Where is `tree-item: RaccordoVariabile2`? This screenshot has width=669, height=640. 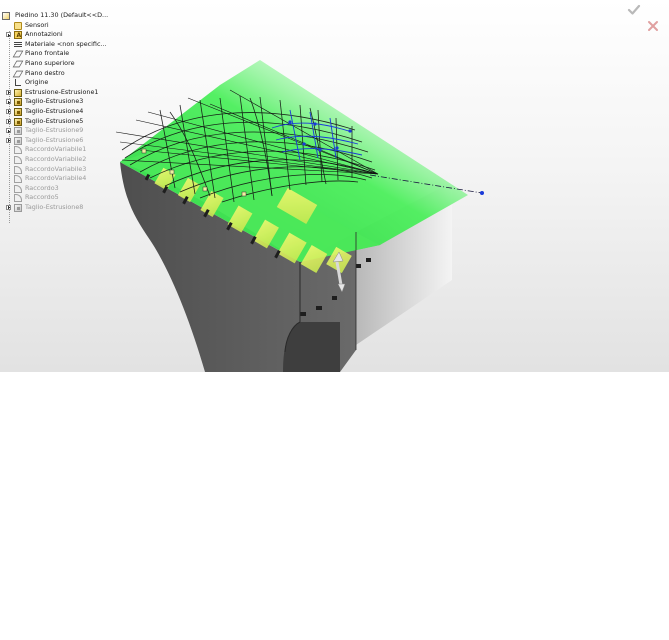
tree-item: RaccordoVariabile2 is located at coordinates (65, 160).